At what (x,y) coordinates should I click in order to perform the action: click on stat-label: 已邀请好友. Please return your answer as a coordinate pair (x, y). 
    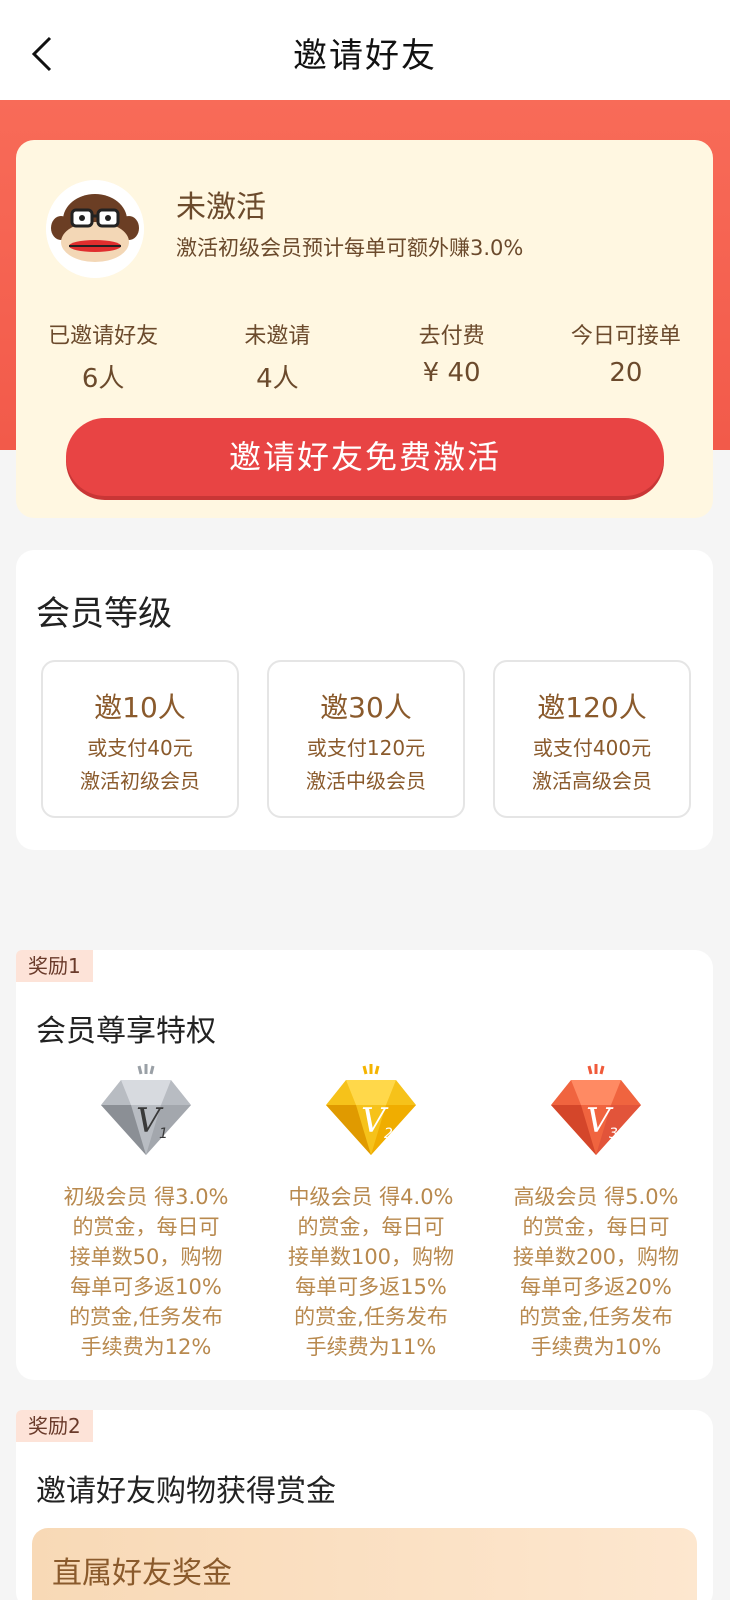
    Looking at the image, I should click on (103, 336).